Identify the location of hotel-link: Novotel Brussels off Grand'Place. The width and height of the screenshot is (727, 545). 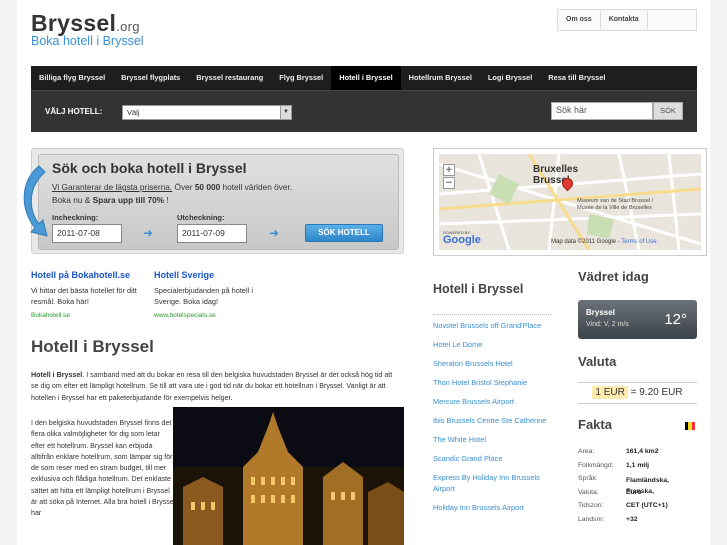
(493, 325).